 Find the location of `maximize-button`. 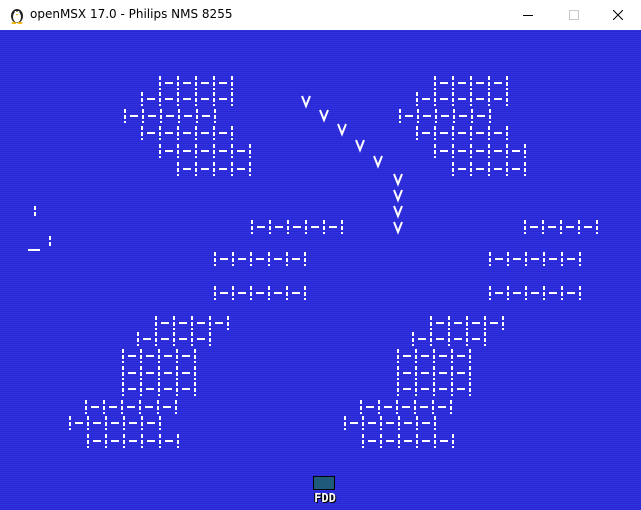

maximize-button is located at coordinates (574, 15).